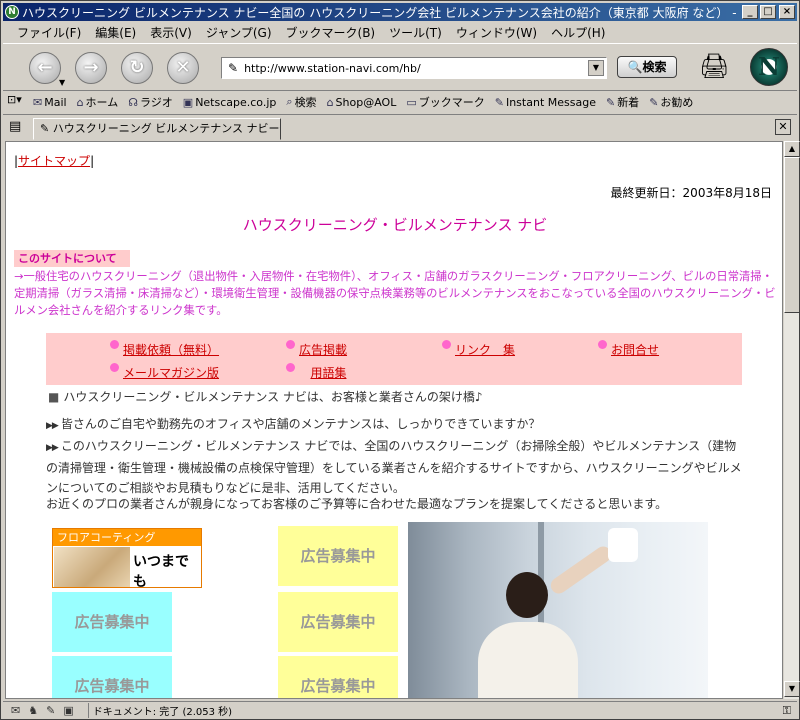 The height and width of the screenshot is (720, 800). I want to click on page-icon: ✎, so click(46, 128).